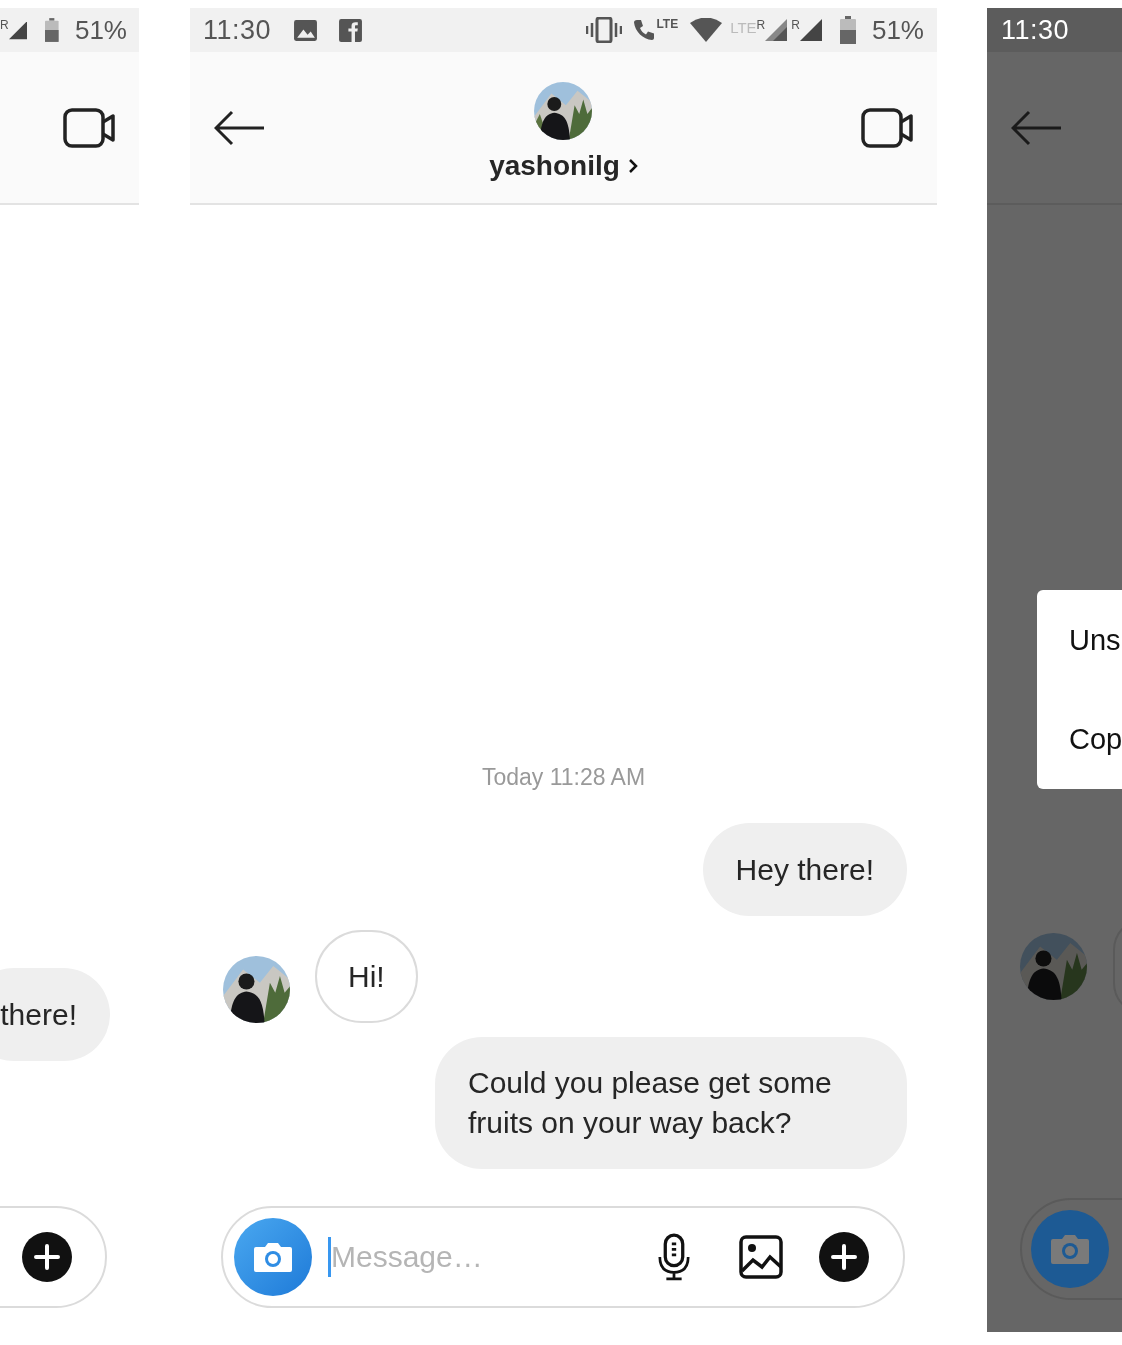 The height and width of the screenshot is (1345, 1122). Describe the element at coordinates (554, 165) in the screenshot. I see `username: yashonilg` at that location.